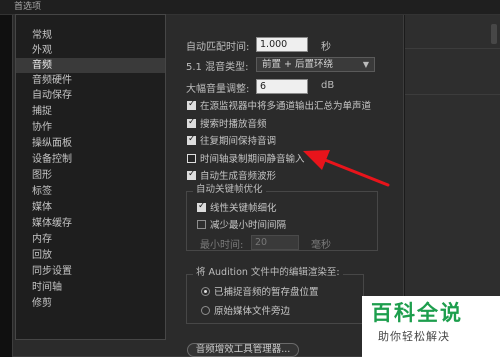  I want to click on watermark-title: 百科全说, so click(417, 313).